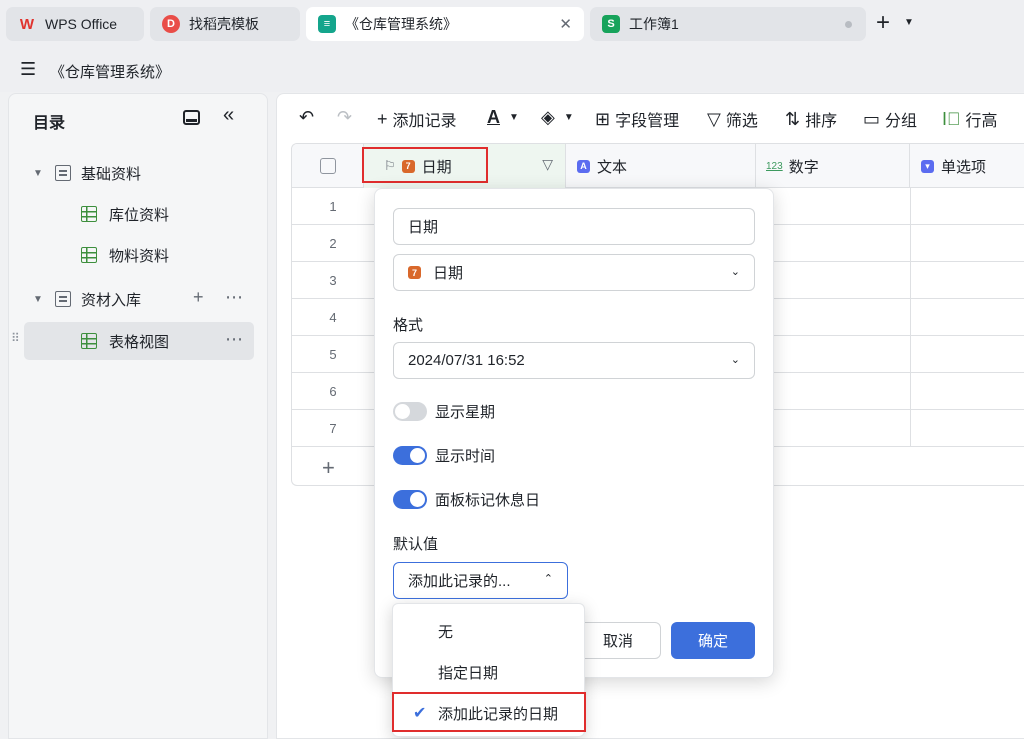  Describe the element at coordinates (198, 297) in the screenshot. I see `add-icon: +` at that location.